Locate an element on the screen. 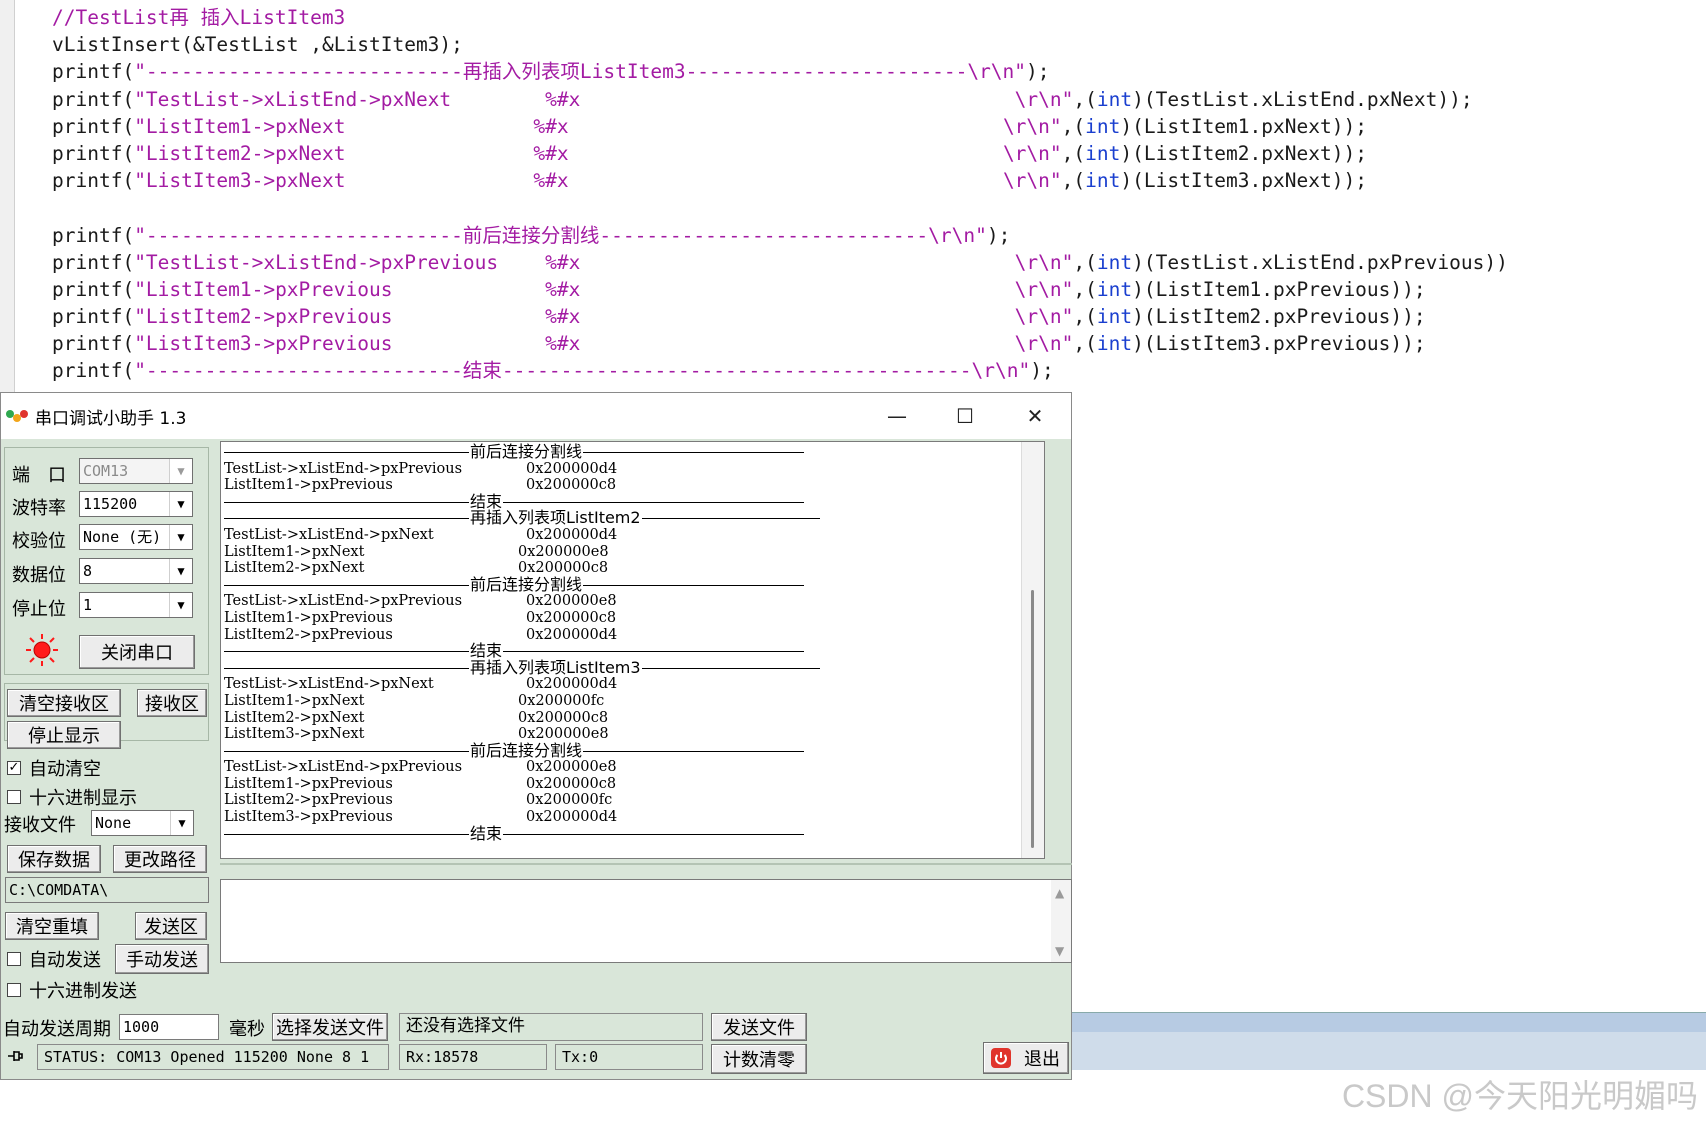  parity-label: 校验位 is located at coordinates (39, 541).